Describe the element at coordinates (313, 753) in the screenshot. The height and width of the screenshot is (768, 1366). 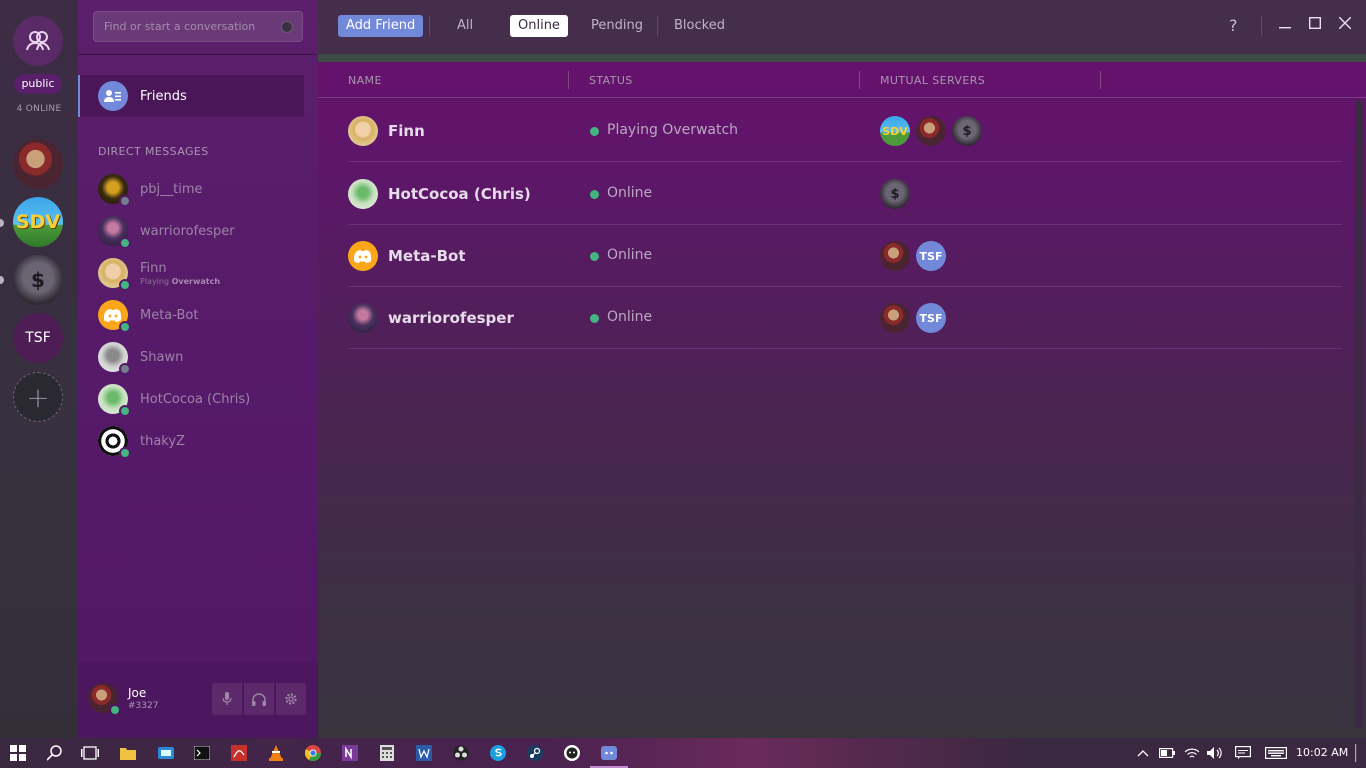
I see `chrome-icon` at that location.